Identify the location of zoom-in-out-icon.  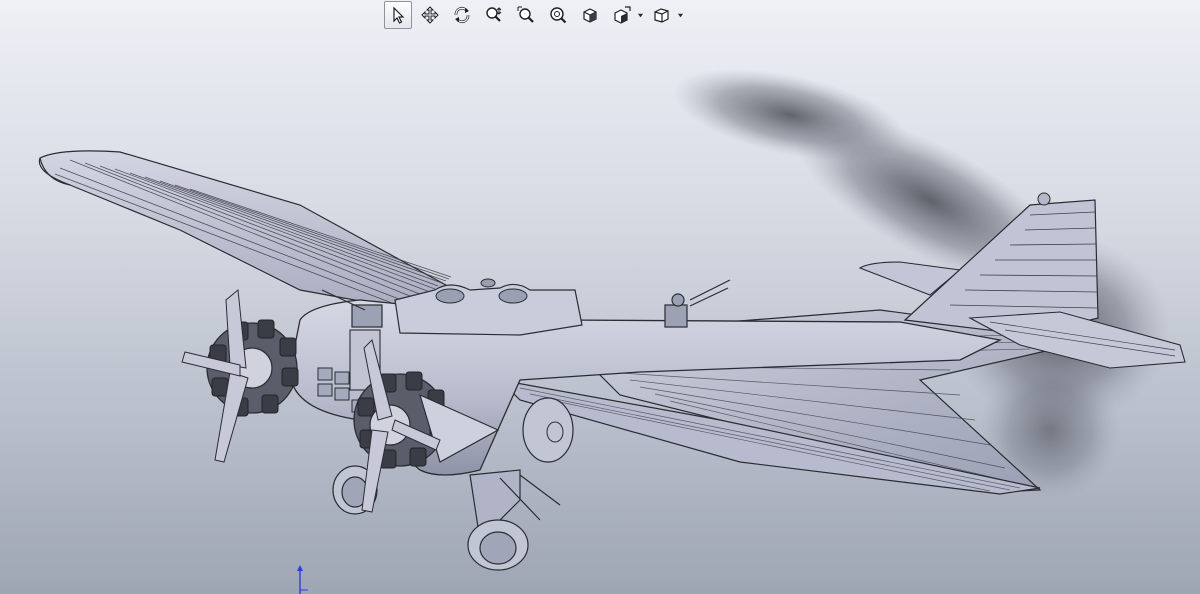
(494, 14).